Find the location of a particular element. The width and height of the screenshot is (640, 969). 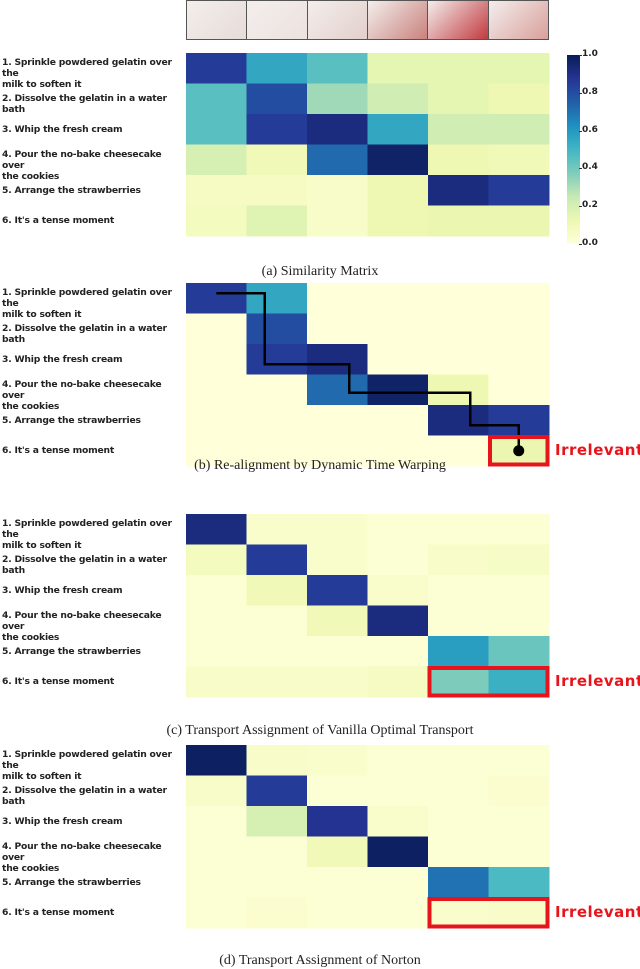

heatmap-cell-r5-c3 is located at coordinates (337, 420).